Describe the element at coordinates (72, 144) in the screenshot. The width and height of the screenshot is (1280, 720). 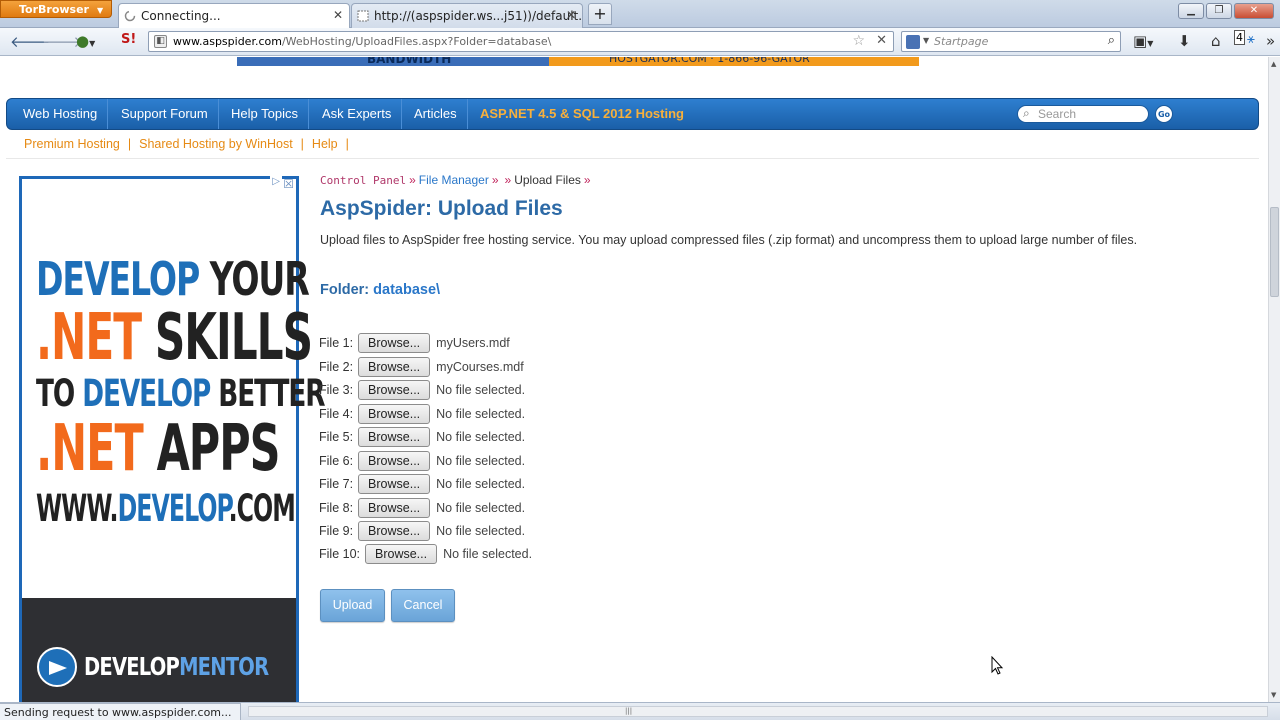
I see `subnav-premium-hosting: Premium Hosting` at that location.